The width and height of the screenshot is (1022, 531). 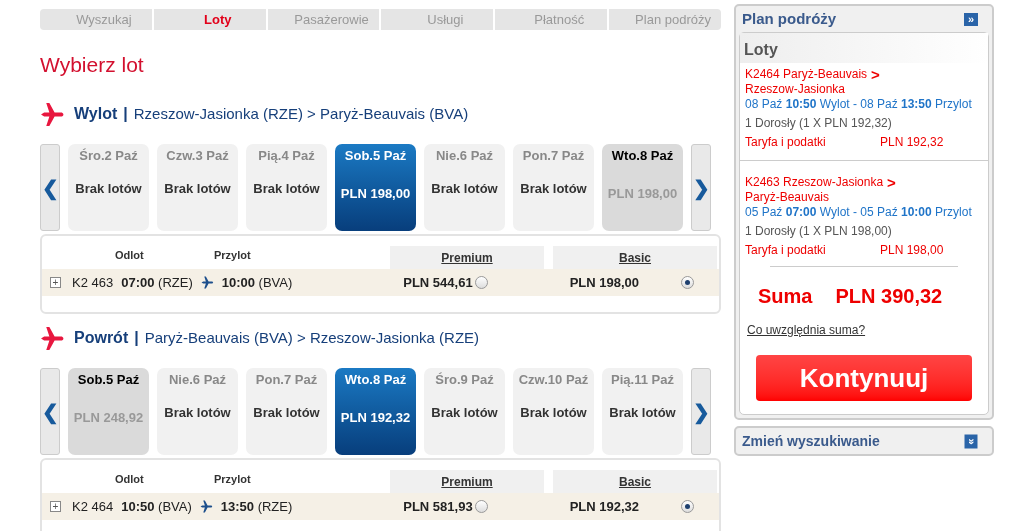 What do you see at coordinates (796, 89) in the screenshot?
I see `segment-route: Rzeszow-Jasionka` at bounding box center [796, 89].